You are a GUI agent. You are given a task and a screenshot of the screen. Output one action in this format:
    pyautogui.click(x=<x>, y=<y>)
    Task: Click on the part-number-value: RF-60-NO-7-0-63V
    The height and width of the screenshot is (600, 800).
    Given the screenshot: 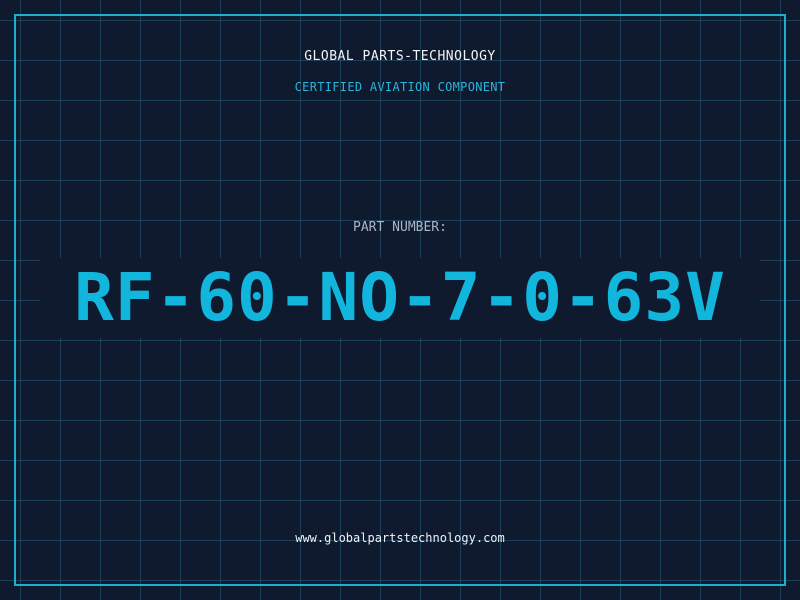 What is the action you would take?
    pyautogui.click(x=400, y=297)
    